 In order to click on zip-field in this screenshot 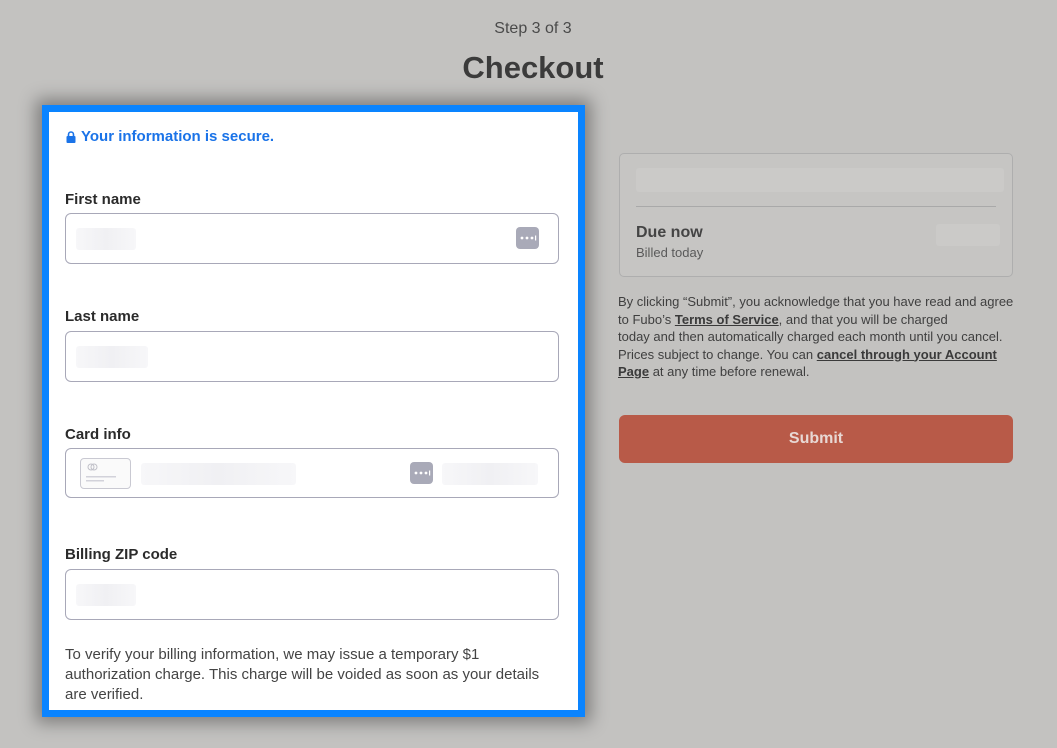, I will do `click(312, 594)`.